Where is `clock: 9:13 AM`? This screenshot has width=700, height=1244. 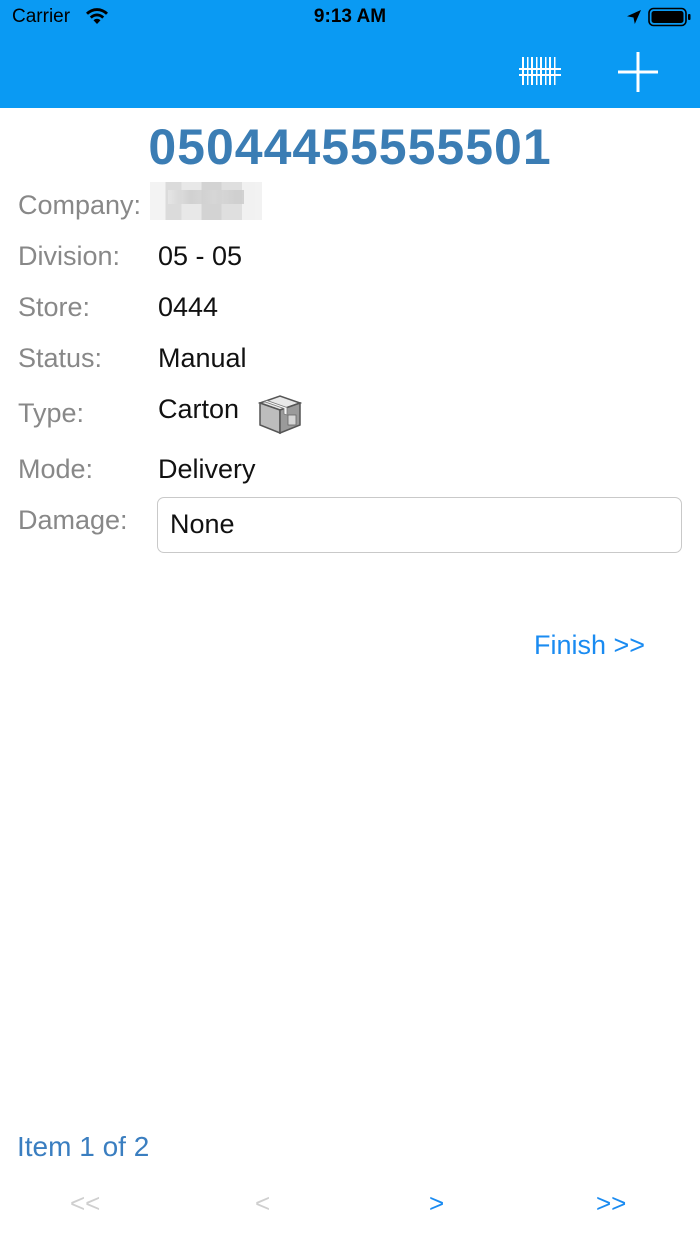
clock: 9:13 AM is located at coordinates (350, 16).